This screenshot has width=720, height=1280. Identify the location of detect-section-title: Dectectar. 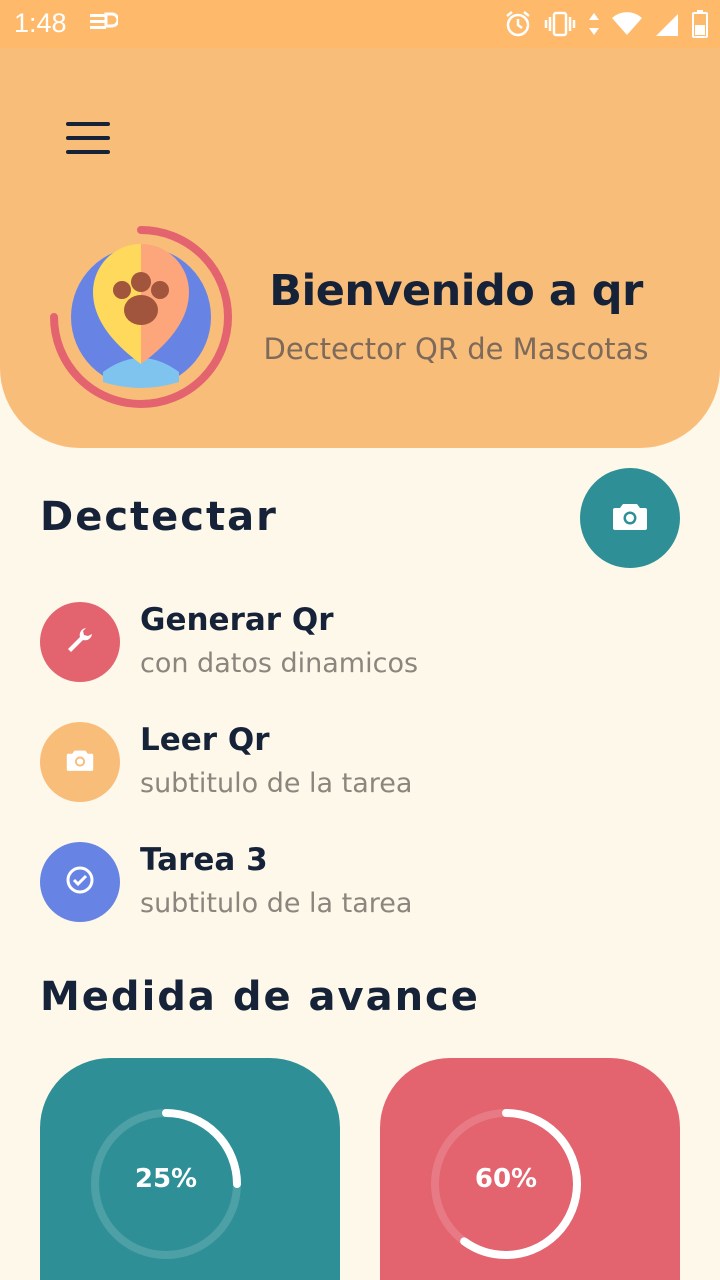
(159, 517).